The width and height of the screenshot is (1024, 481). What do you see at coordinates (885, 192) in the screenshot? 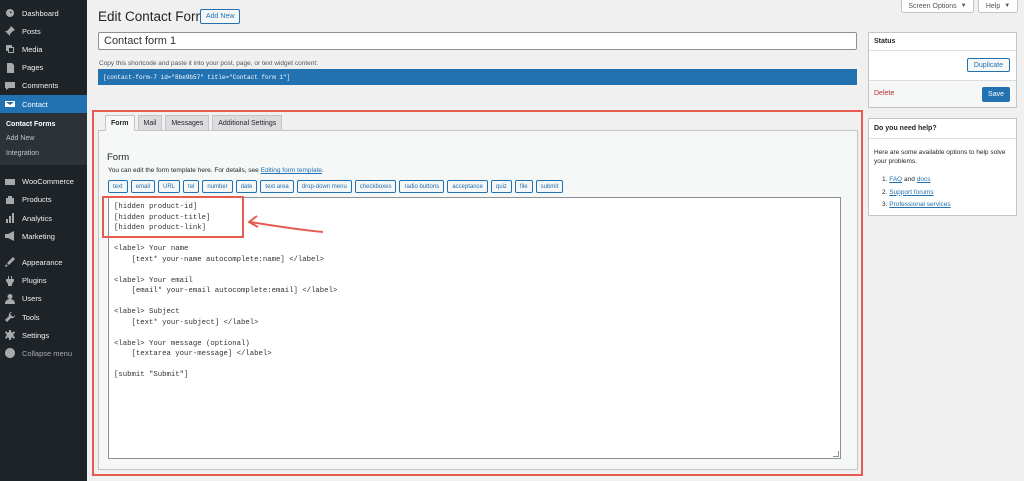
I see `help-item-number: 2.` at bounding box center [885, 192].